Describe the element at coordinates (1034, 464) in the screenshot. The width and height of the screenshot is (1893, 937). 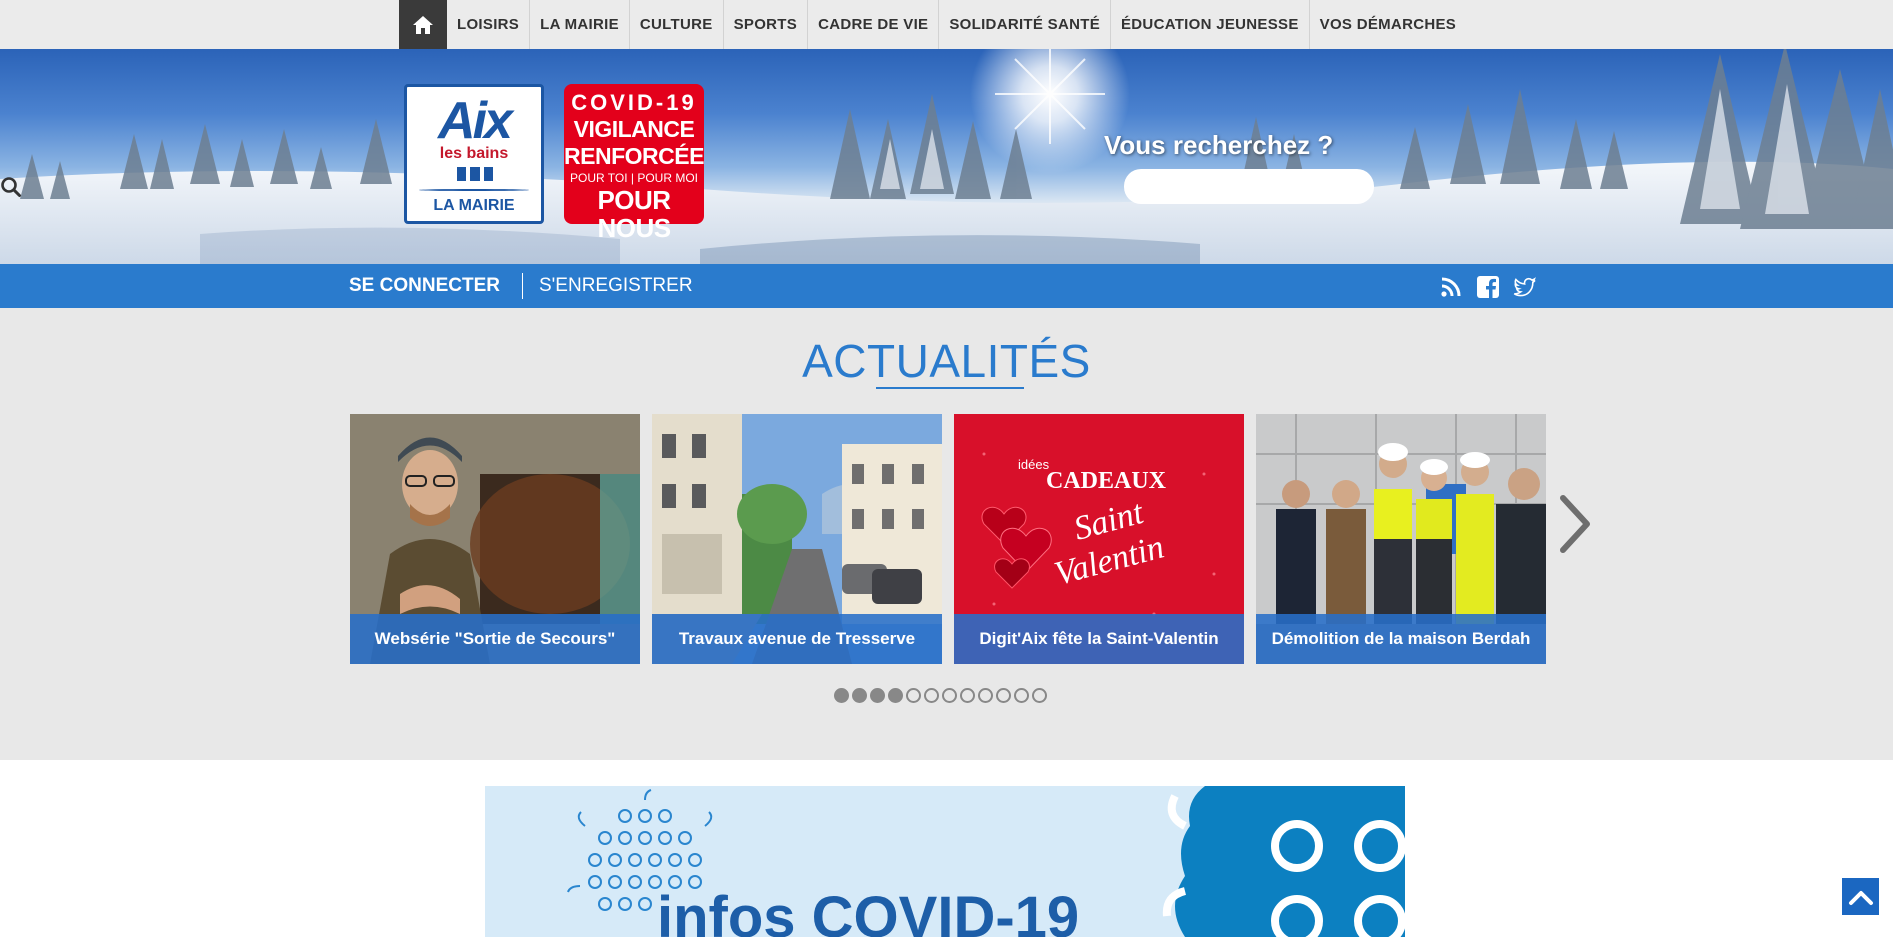
I see `valentin-idees-text: idées` at that location.